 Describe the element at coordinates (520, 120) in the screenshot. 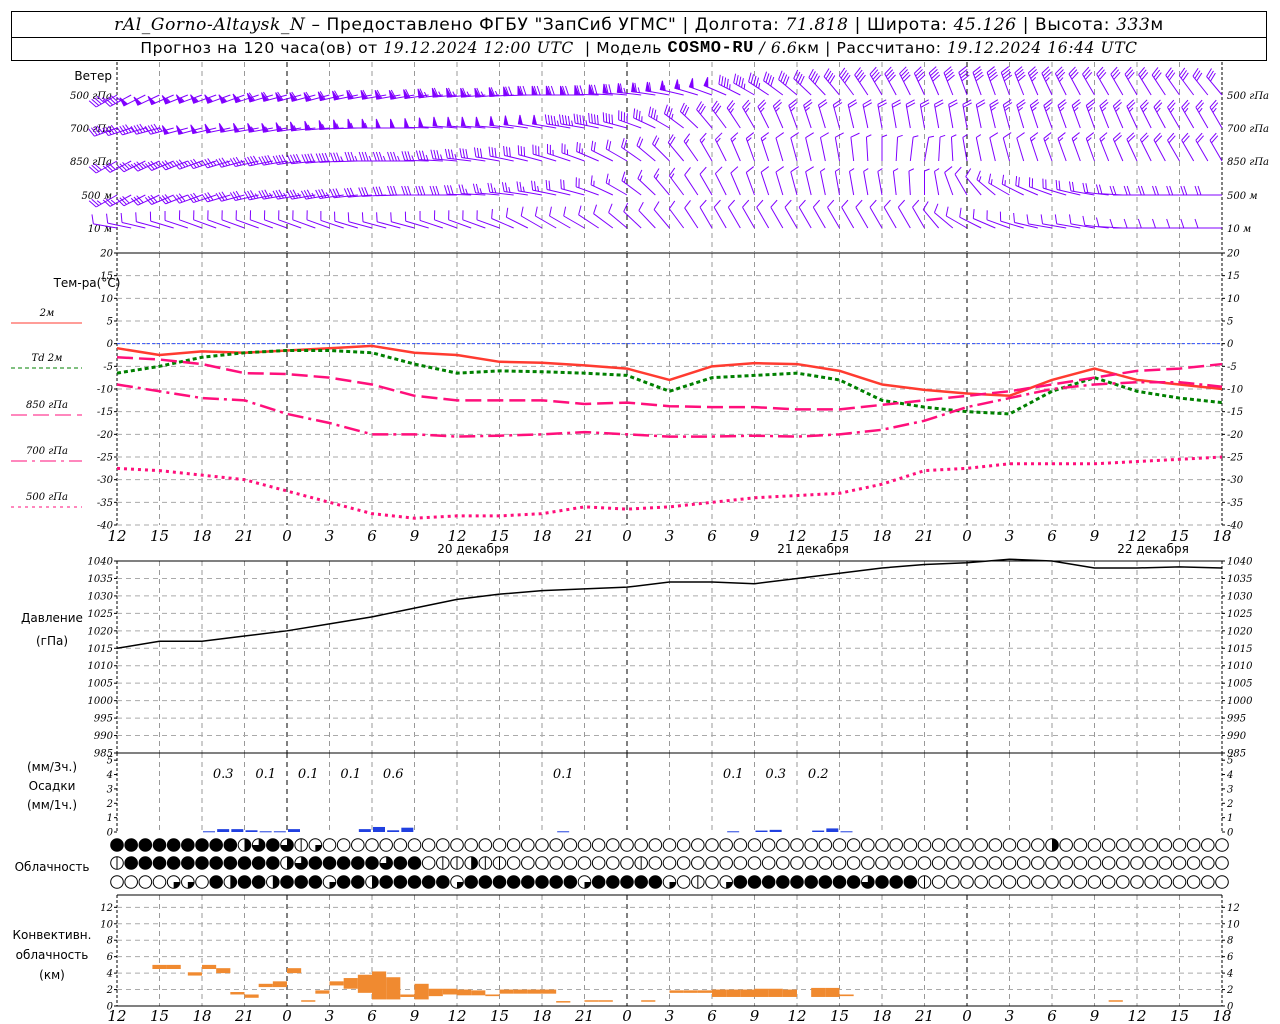

I see `barb-pennant` at that location.